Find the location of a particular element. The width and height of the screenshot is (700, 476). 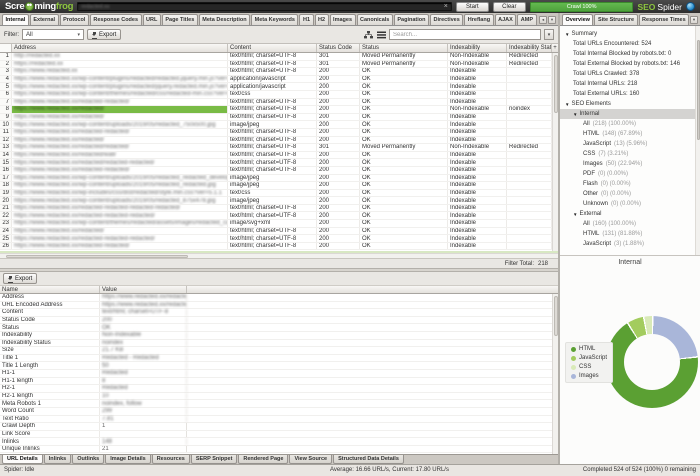

col-name: Name is located at coordinates (50, 289).